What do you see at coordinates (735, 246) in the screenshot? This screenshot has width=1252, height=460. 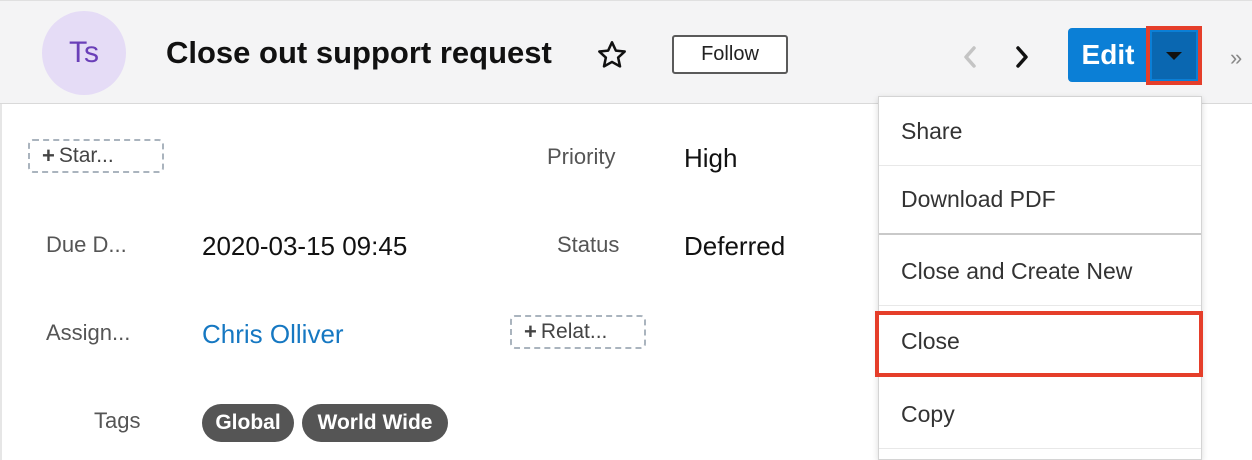 I see `status-value: Deferred` at bounding box center [735, 246].